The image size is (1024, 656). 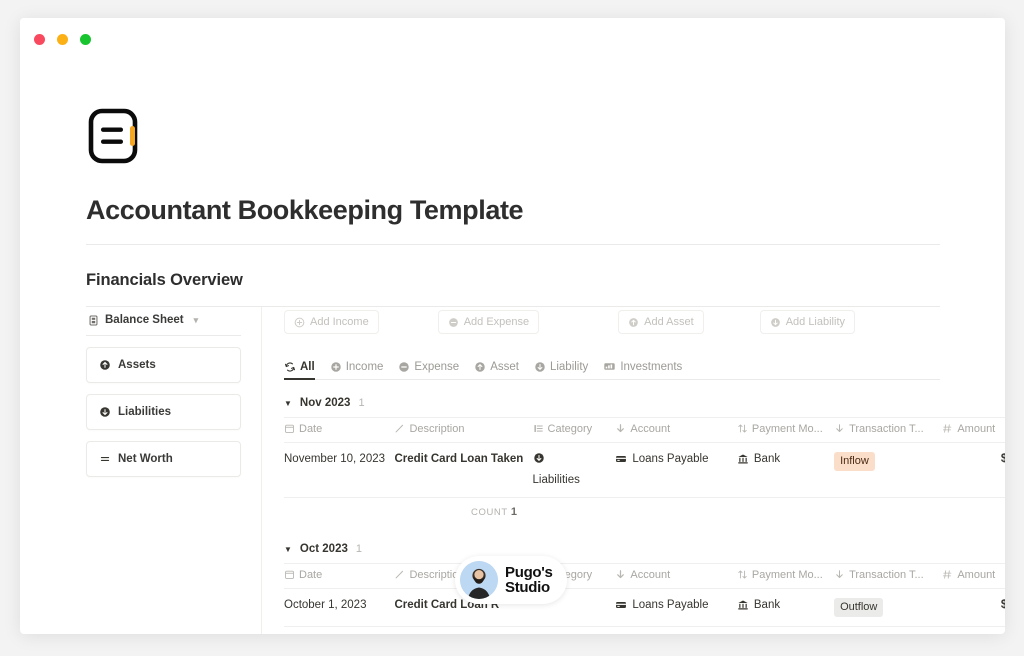 What do you see at coordinates (356, 370) in the screenshot?
I see `tab-income: Income` at bounding box center [356, 370].